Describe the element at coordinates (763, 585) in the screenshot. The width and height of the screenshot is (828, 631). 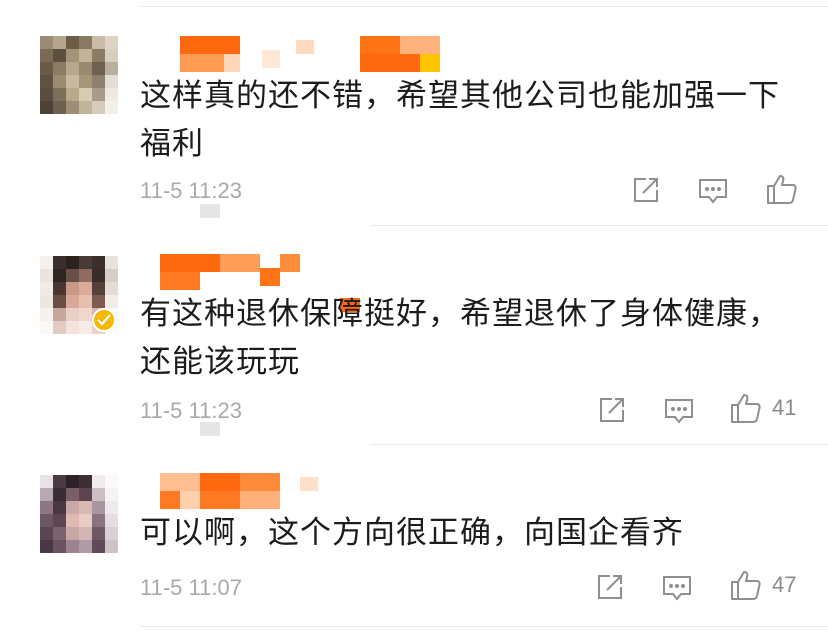
I see `like-button: 47` at that location.